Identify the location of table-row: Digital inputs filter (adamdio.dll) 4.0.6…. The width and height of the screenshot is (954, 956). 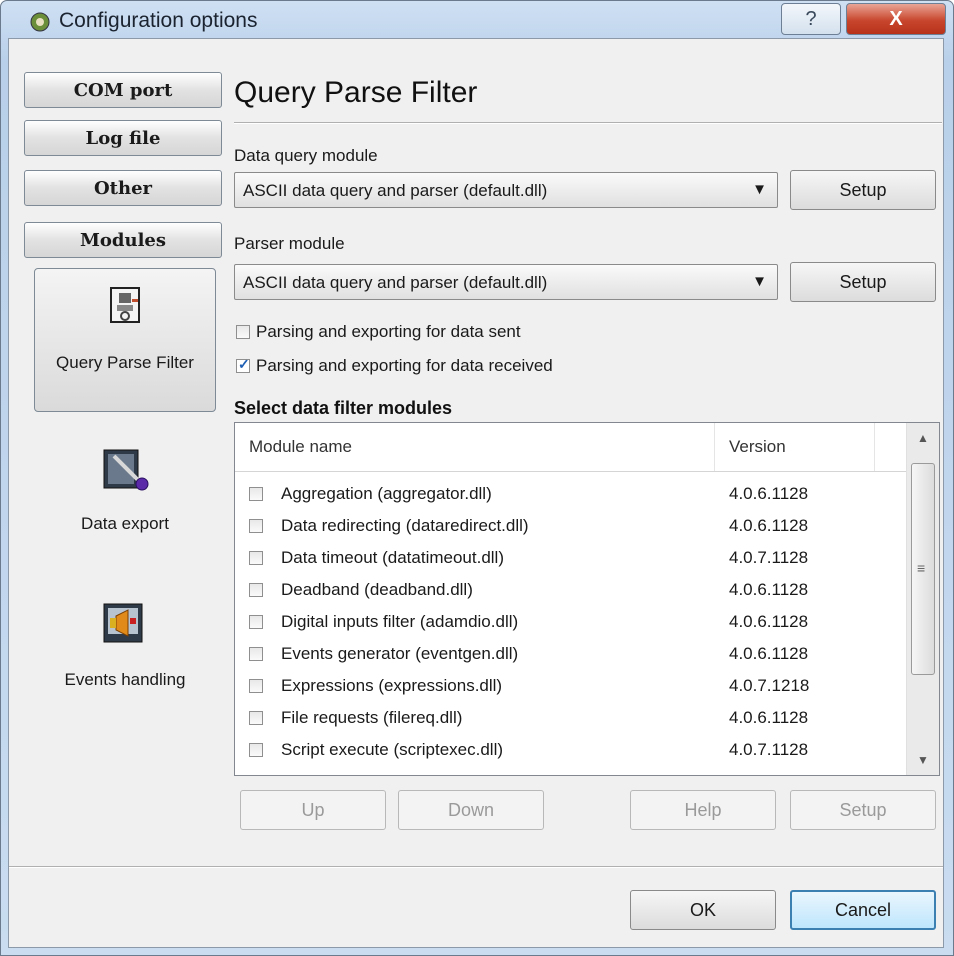
(571, 622).